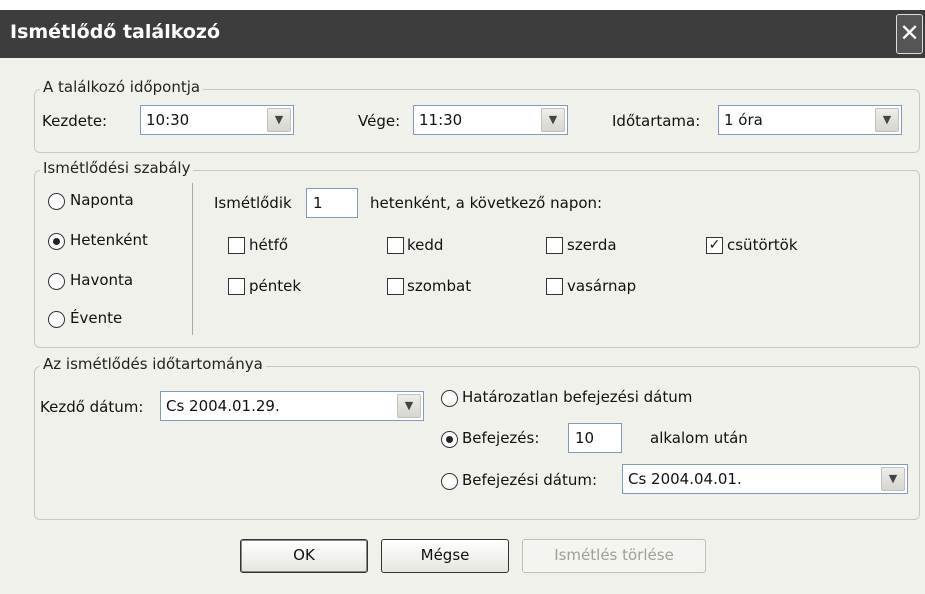 The image size is (925, 594). What do you see at coordinates (101, 280) in the screenshot?
I see `monthly-label: Havonta` at bounding box center [101, 280].